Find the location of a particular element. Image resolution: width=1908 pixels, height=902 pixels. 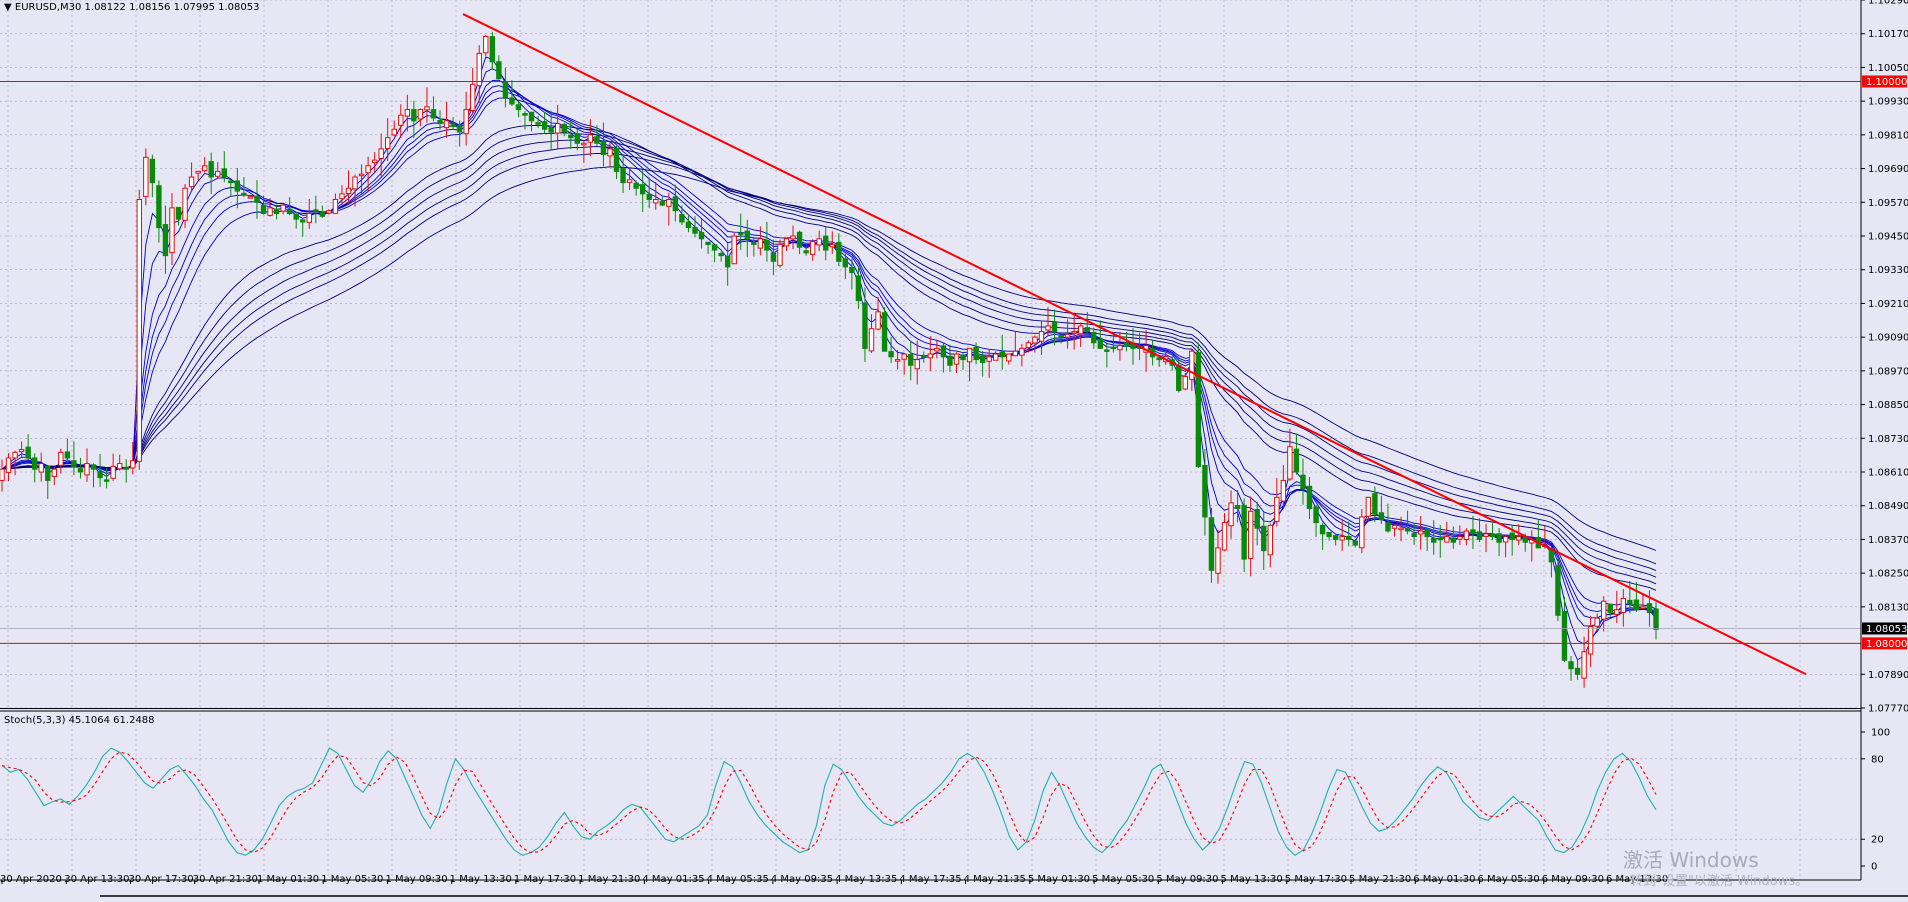

price-tick-label: 1.08970 is located at coordinates (1888, 371).